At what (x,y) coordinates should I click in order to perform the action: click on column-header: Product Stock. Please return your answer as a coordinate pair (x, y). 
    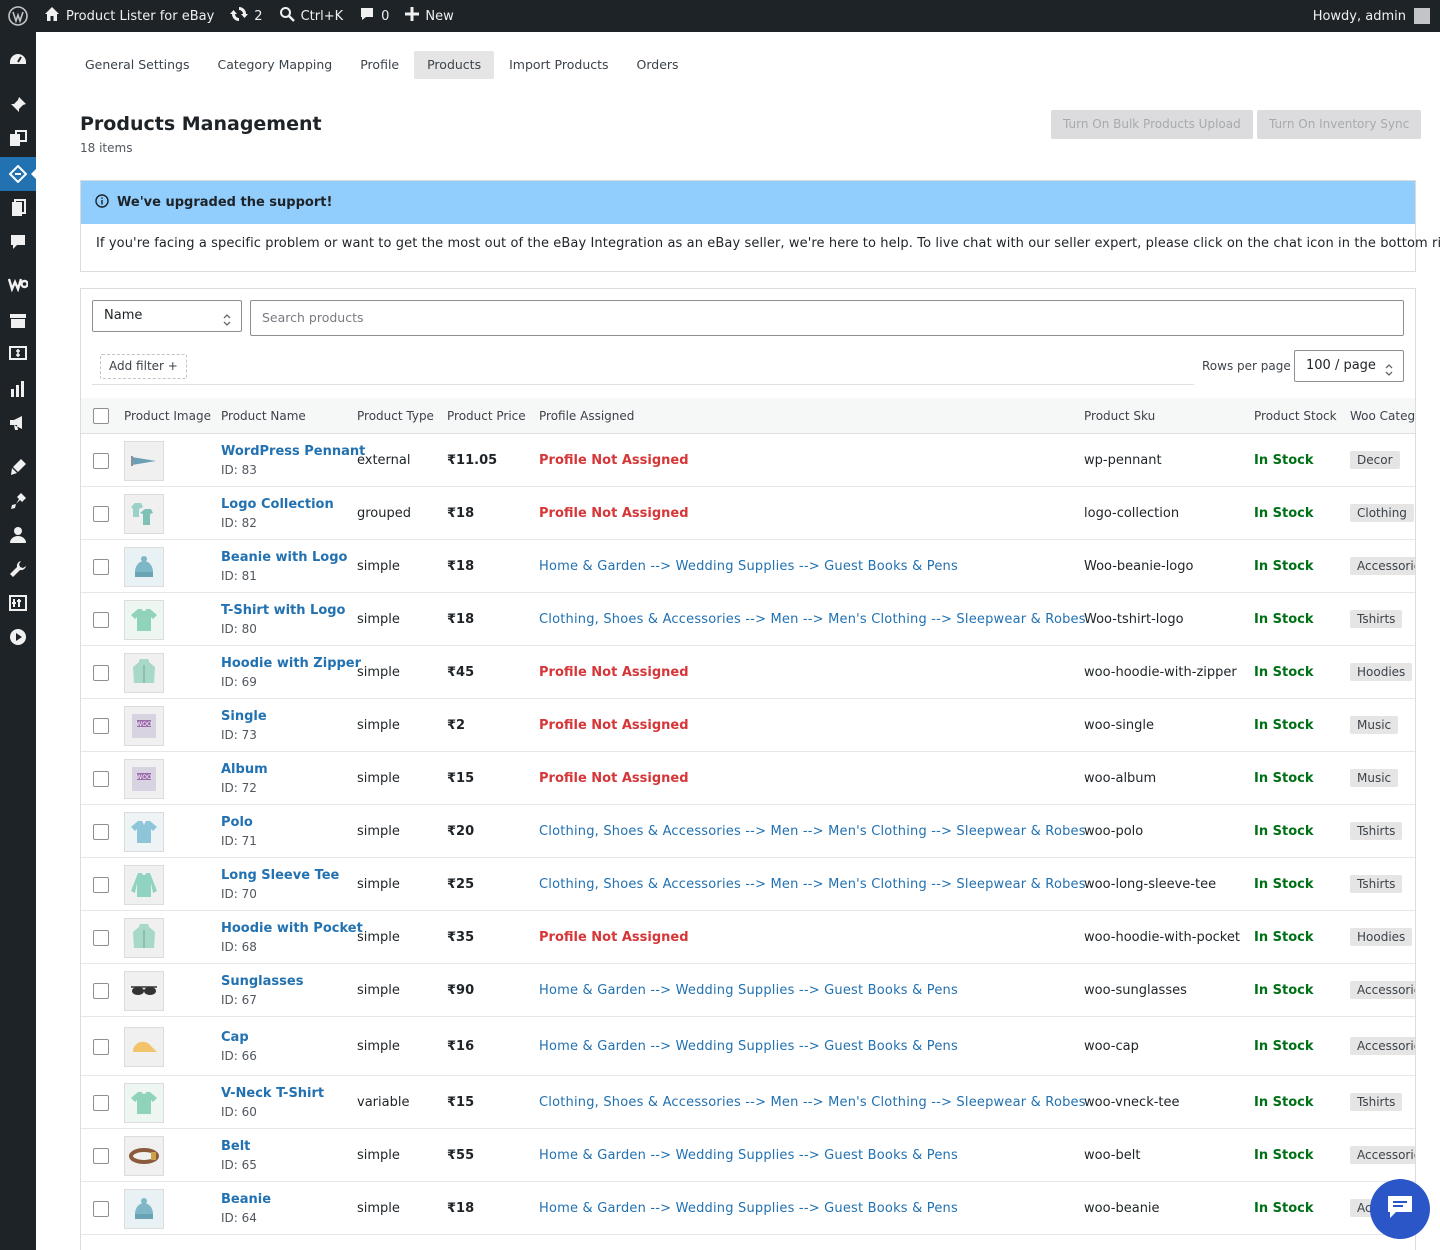
    Looking at the image, I should click on (1295, 416).